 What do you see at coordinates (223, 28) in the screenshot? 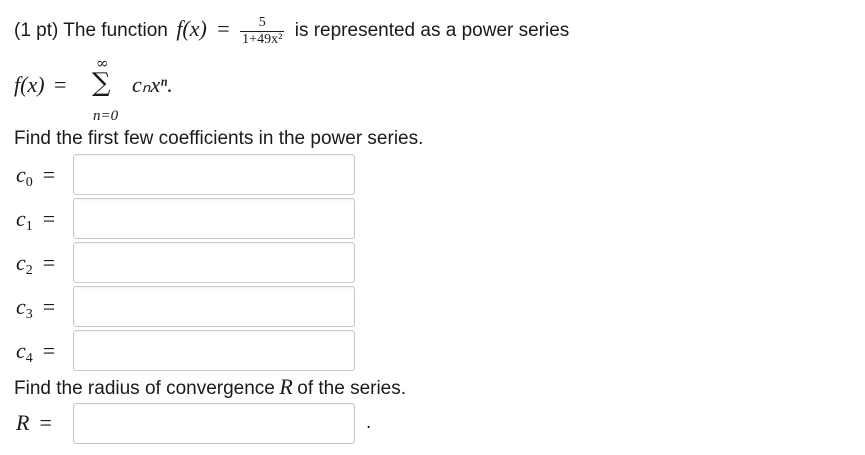
I see `equals-sign: =` at bounding box center [223, 28].